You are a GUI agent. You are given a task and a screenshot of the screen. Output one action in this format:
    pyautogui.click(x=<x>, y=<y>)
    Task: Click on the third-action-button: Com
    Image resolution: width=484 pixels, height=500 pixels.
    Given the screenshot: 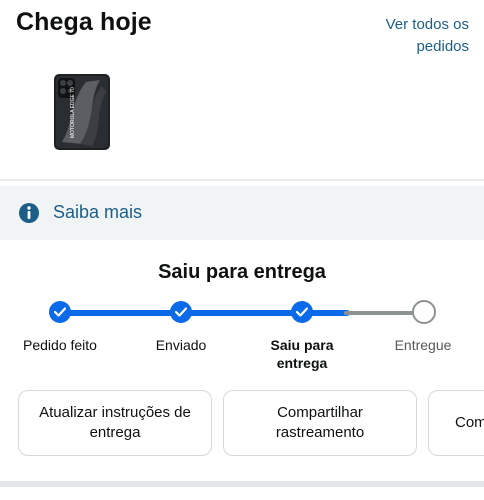 What is the action you would take?
    pyautogui.click(x=456, y=423)
    